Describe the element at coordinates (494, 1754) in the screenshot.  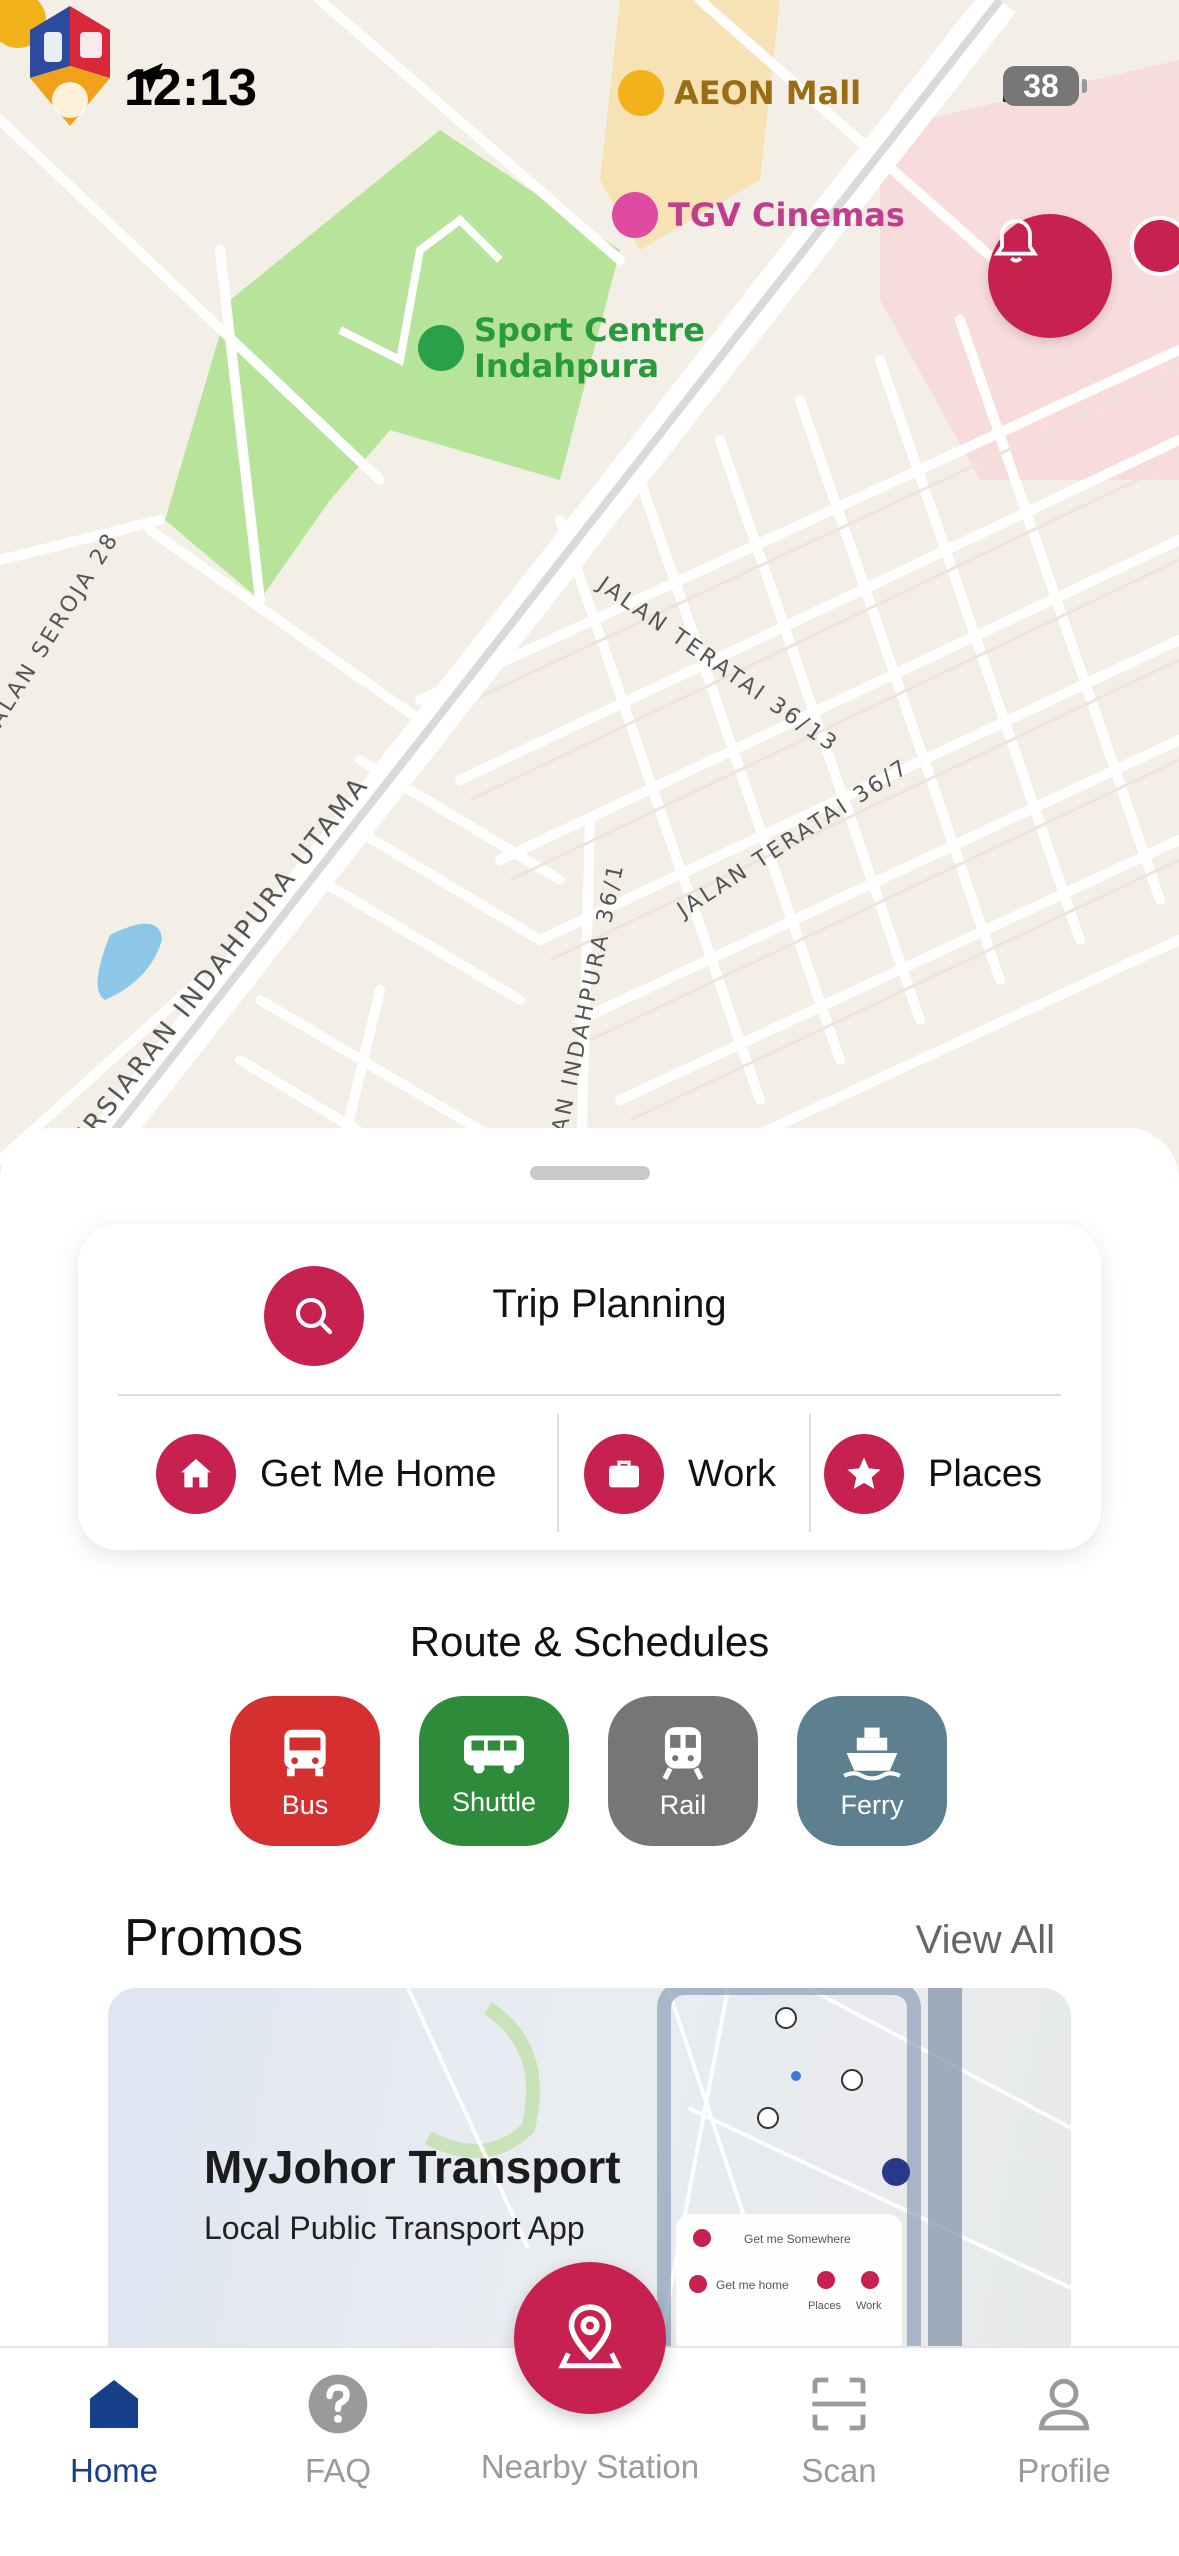
I see `shuttle-icon` at that location.